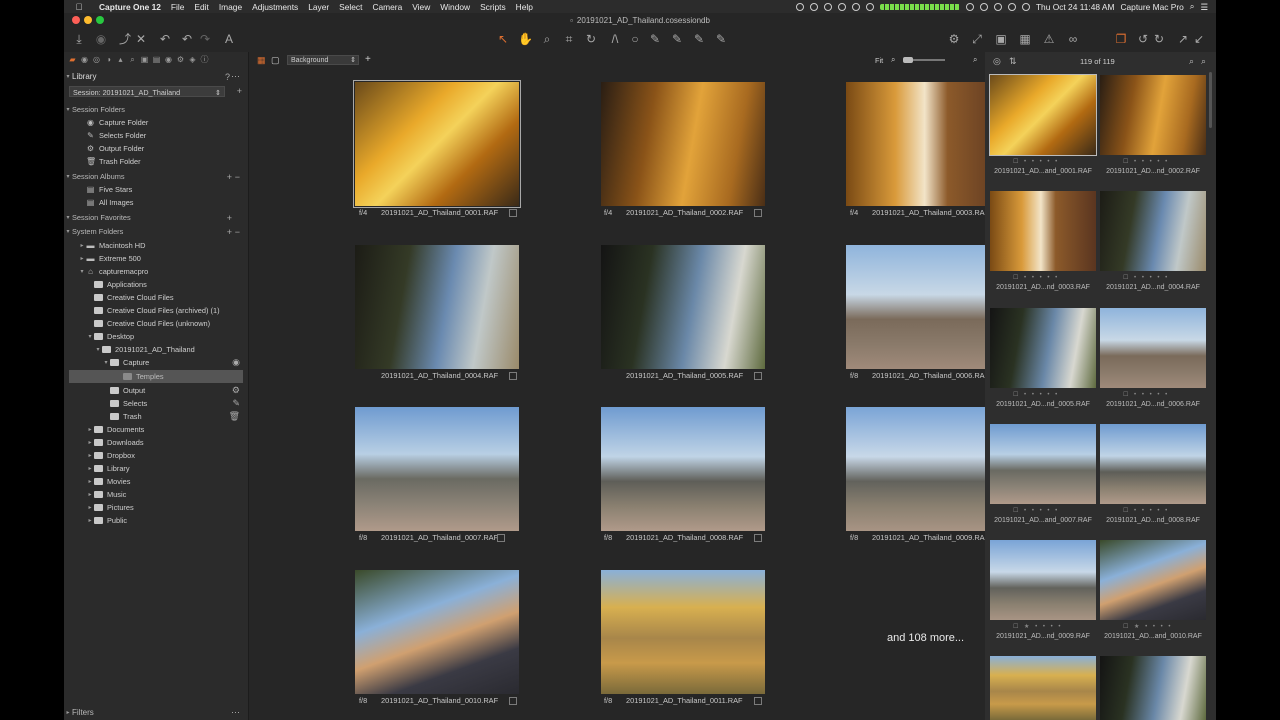 The image size is (1280, 720). Describe the element at coordinates (204, 59) in the screenshot. I see `info-tab-icon: ⓘ` at that location.